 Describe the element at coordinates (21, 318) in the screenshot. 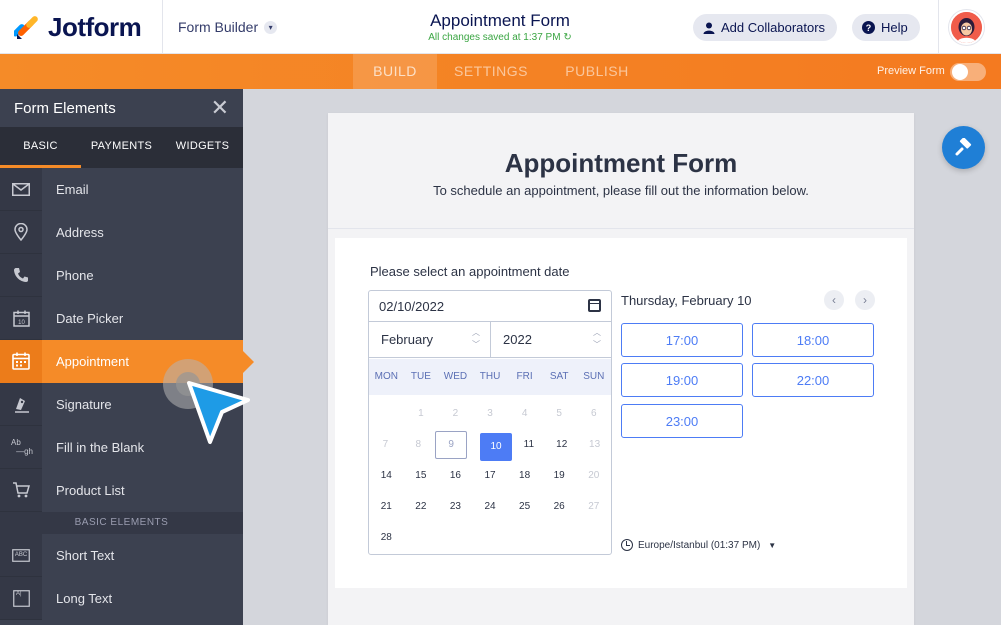

I see `calendar-icon: 10` at that location.